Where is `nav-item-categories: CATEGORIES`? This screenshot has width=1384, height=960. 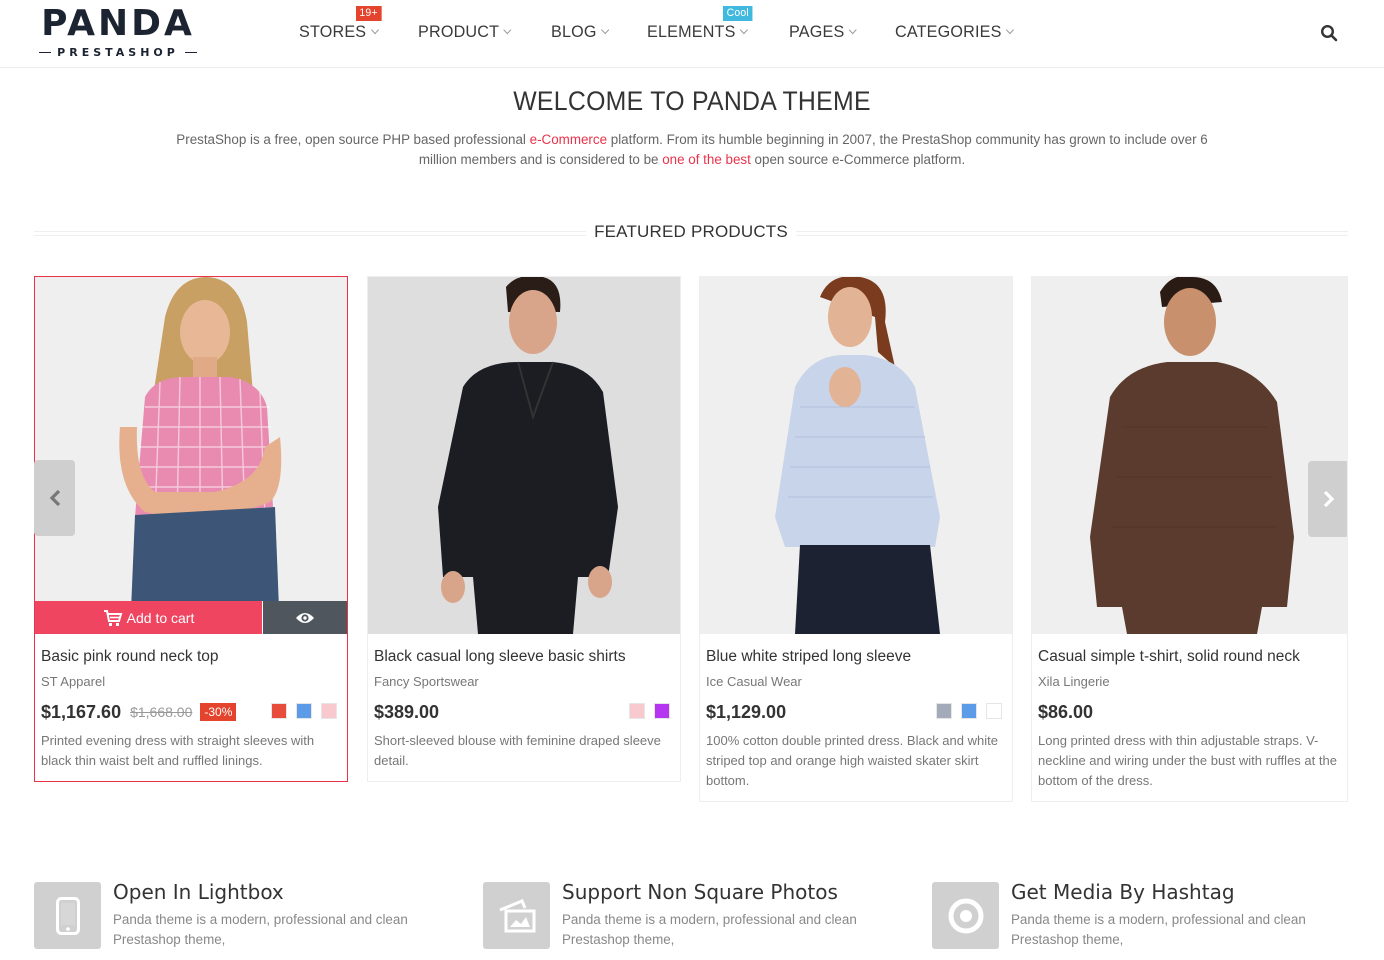
nav-item-categories: CATEGORIES is located at coordinates (954, 32).